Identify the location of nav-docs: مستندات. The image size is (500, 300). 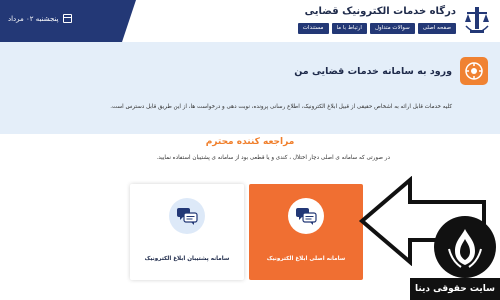
(313, 28).